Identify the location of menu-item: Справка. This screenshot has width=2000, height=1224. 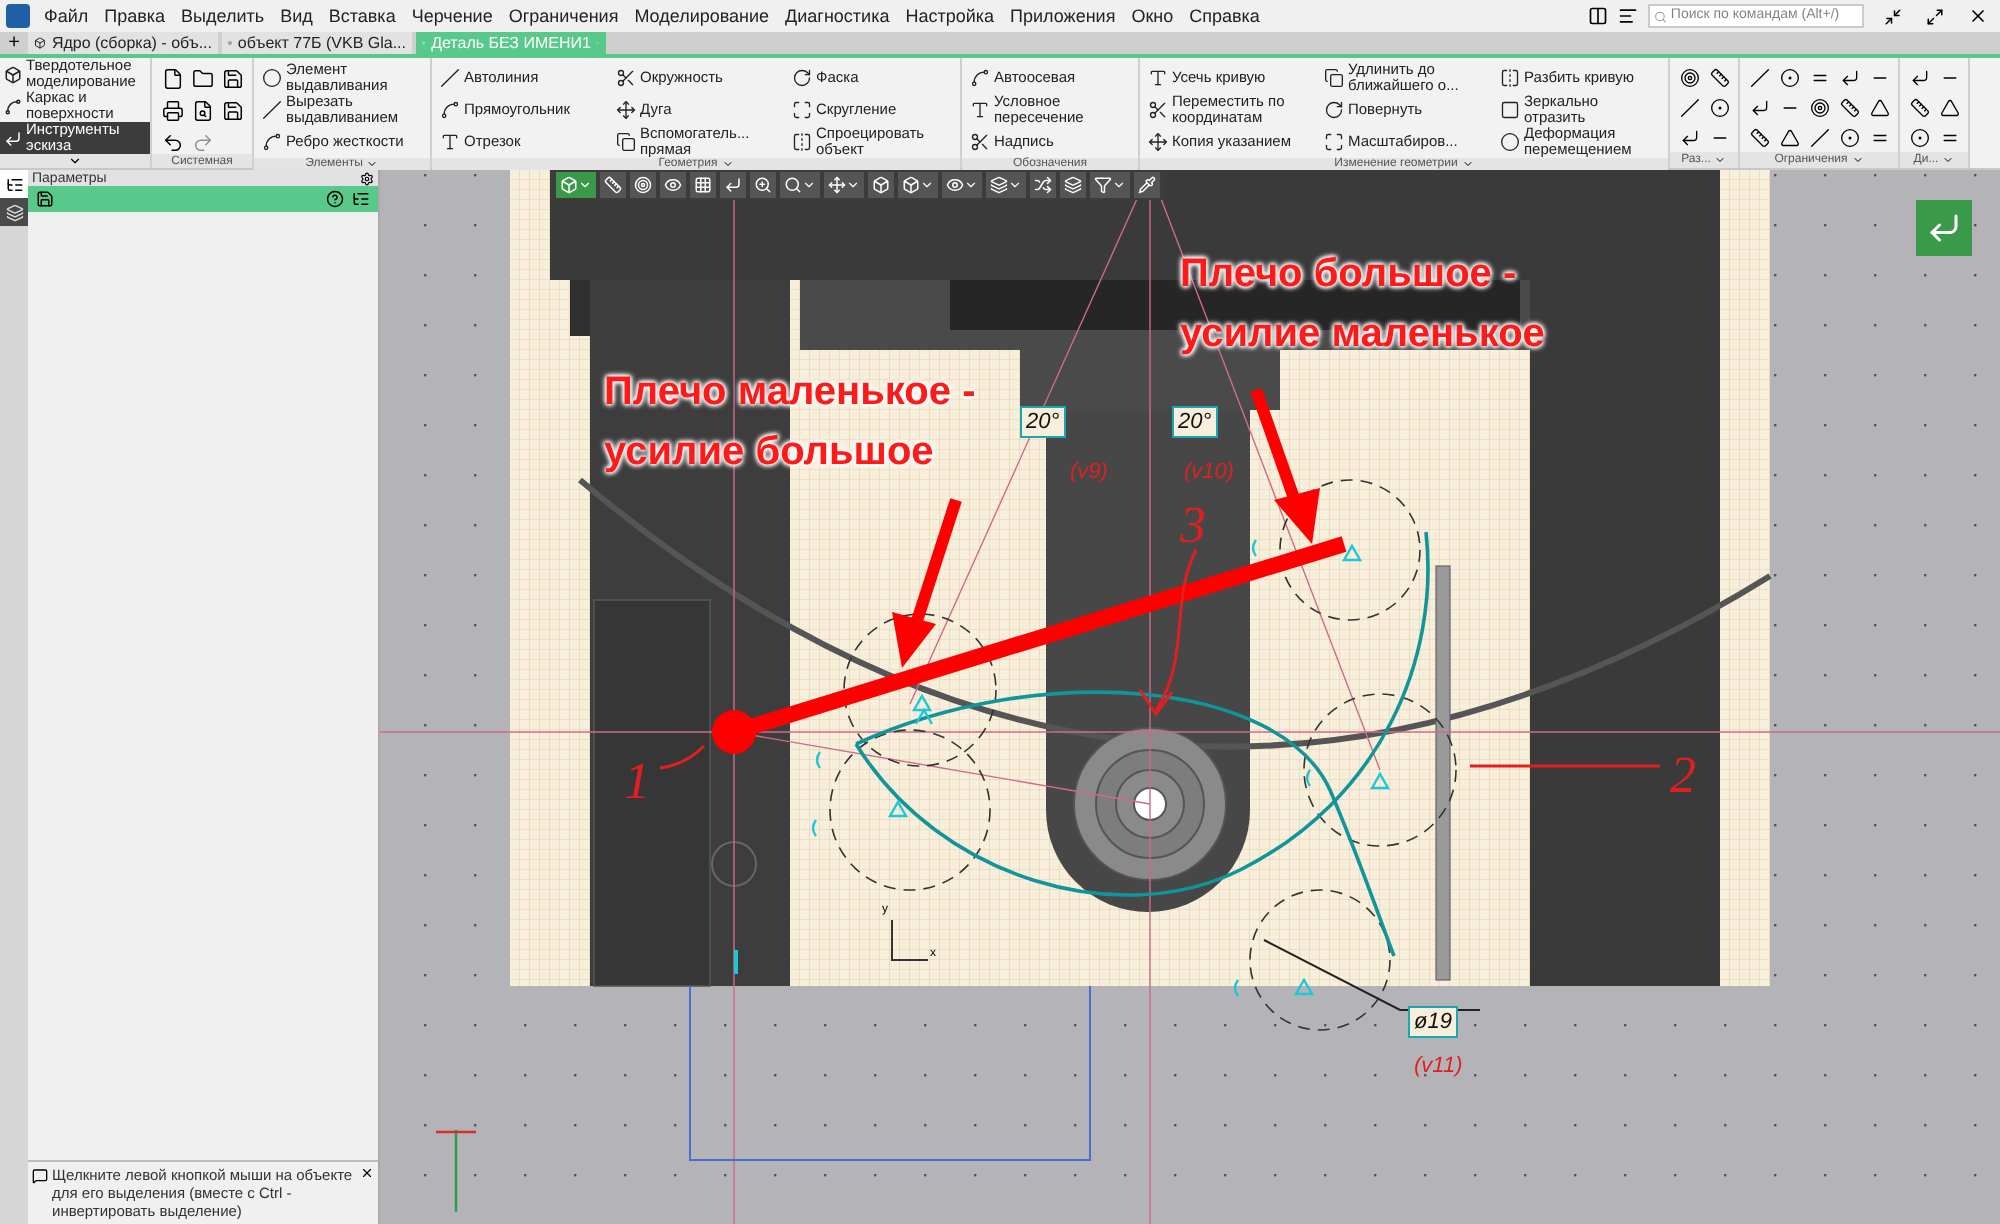
(1224, 16).